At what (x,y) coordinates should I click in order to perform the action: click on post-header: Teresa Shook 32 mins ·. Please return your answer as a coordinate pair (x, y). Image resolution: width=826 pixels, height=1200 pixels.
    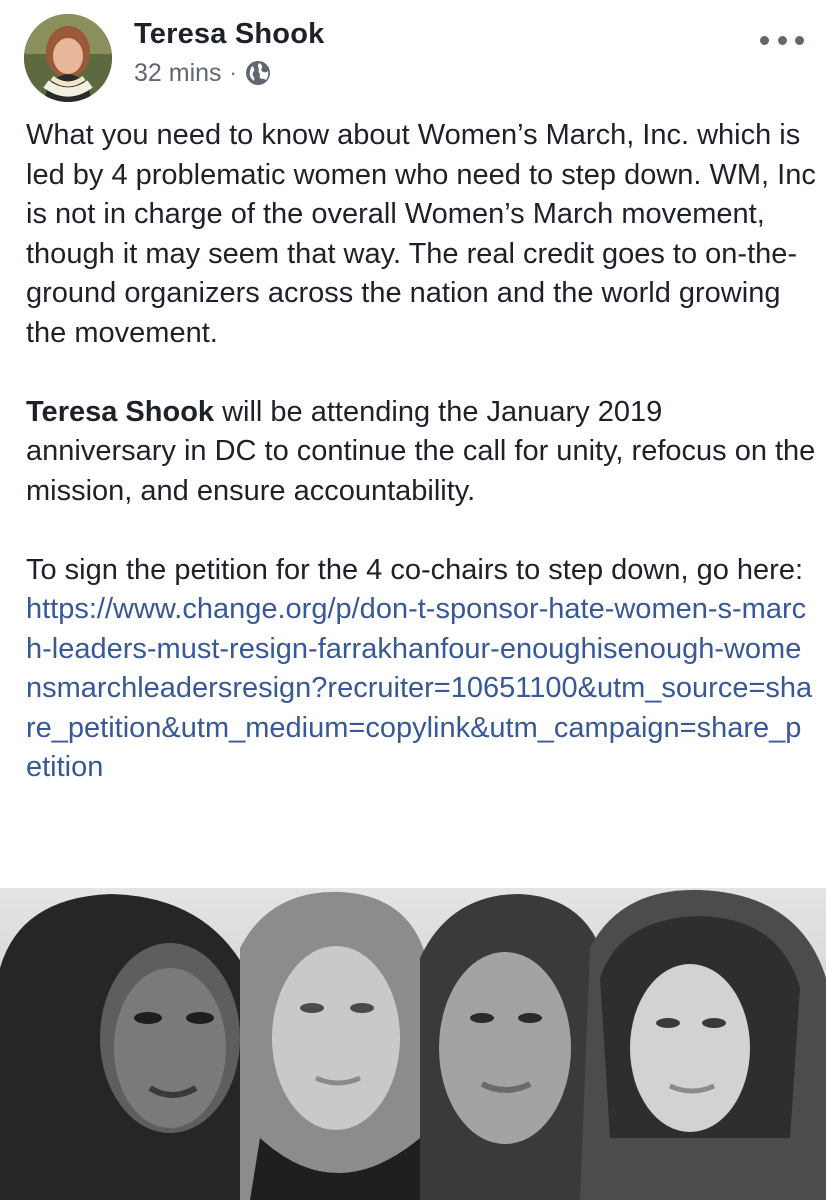
    Looking at the image, I should click on (413, 55).